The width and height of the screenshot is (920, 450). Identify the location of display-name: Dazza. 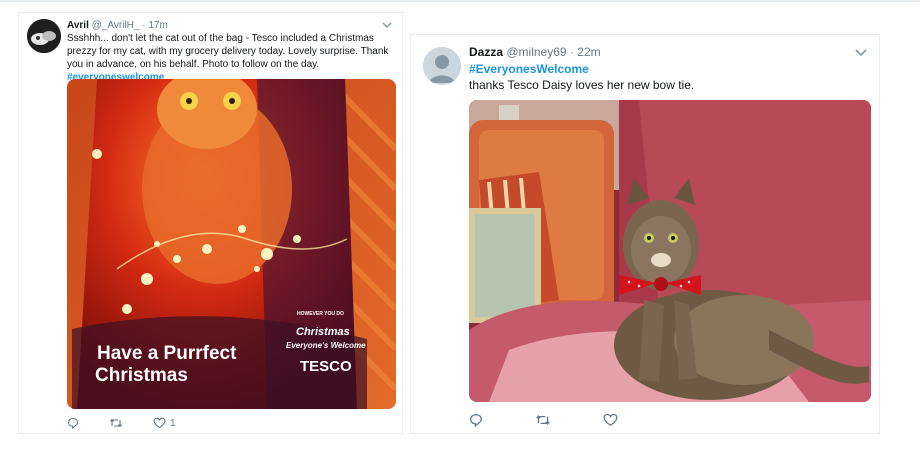
(486, 52).